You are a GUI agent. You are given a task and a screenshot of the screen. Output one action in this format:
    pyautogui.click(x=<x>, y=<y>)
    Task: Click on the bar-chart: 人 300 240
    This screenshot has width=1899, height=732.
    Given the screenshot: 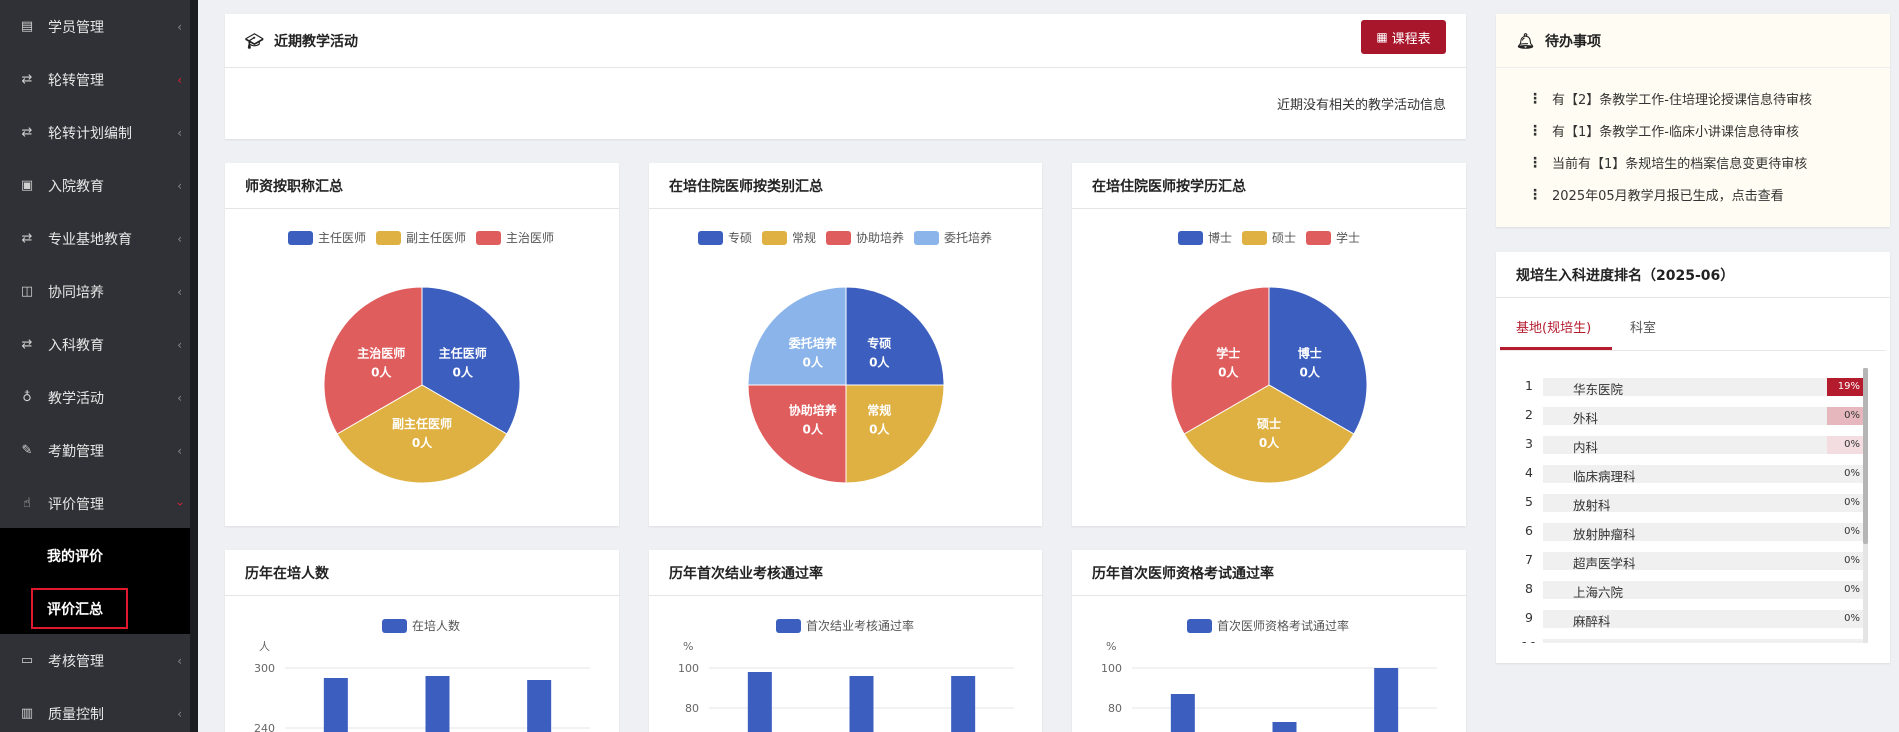 What is the action you would take?
    pyautogui.click(x=422, y=686)
    